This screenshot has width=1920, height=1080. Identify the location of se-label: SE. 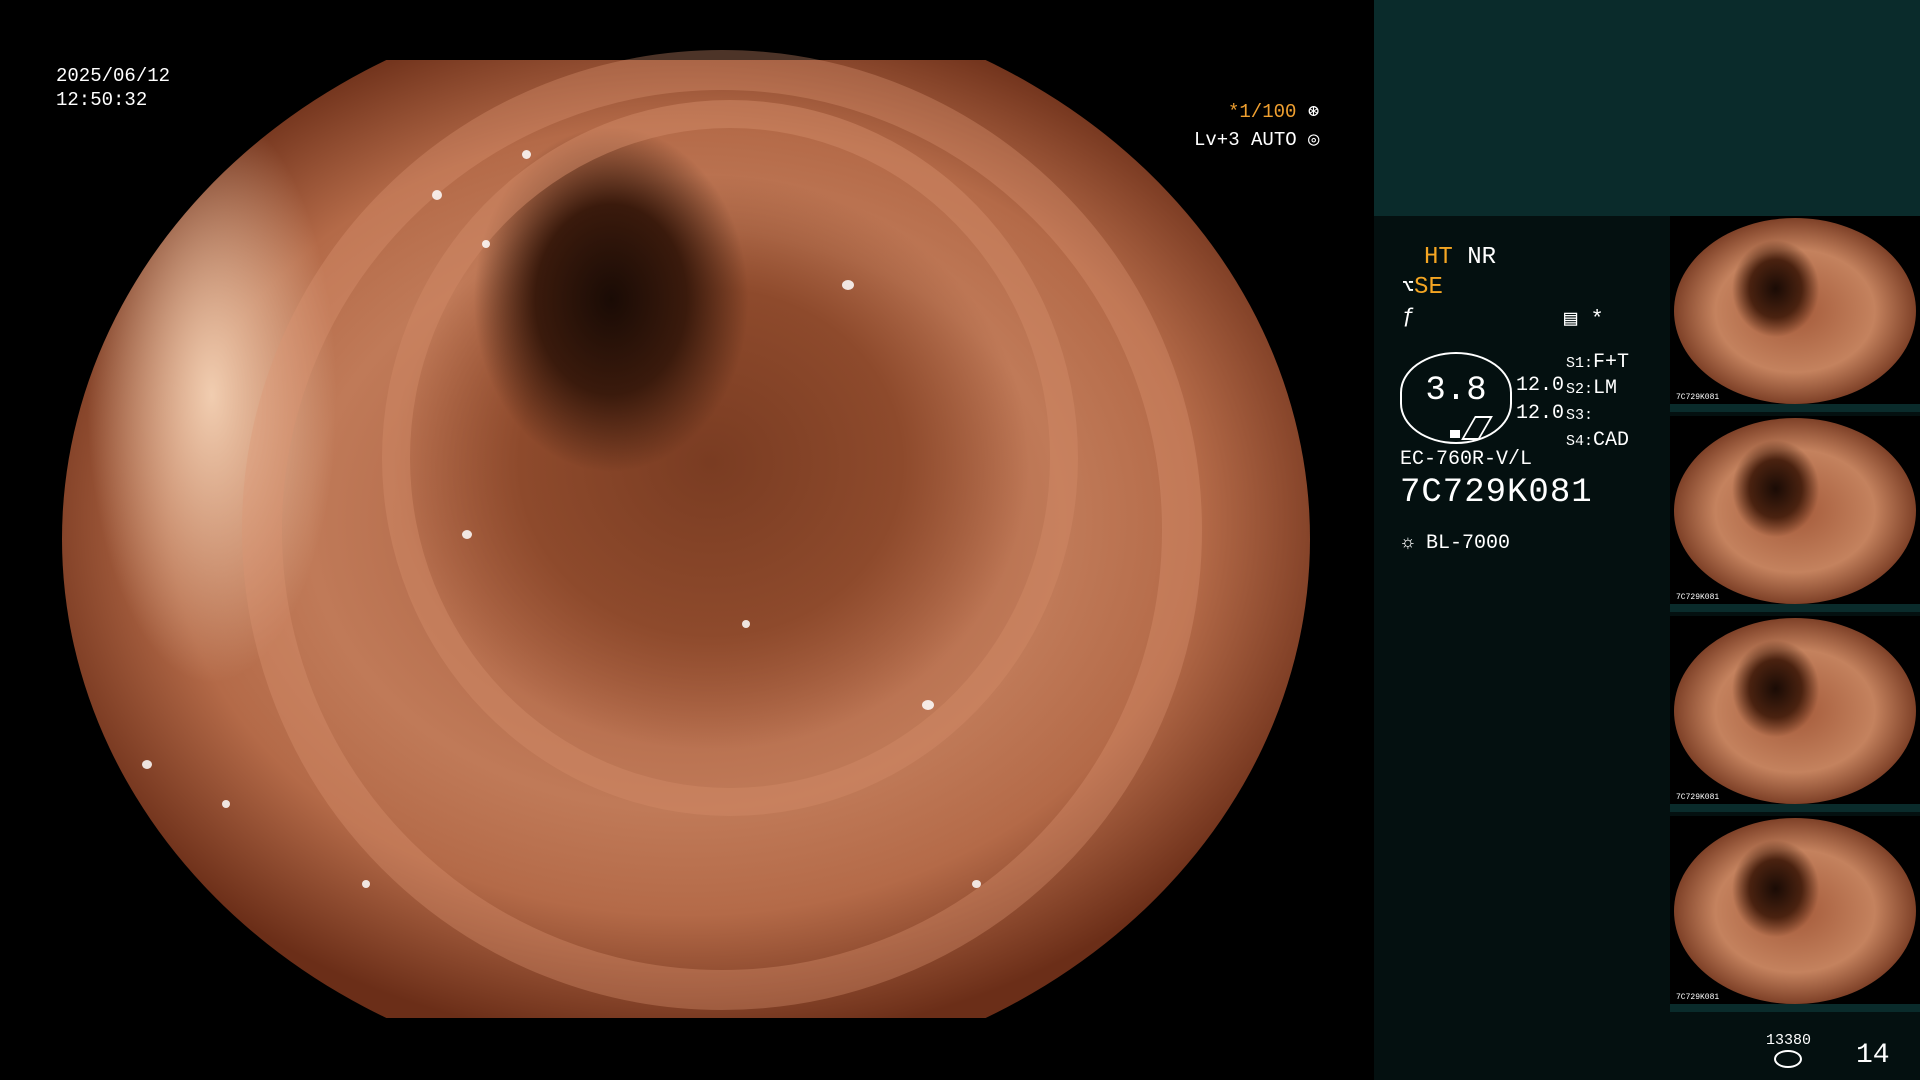
(1428, 287).